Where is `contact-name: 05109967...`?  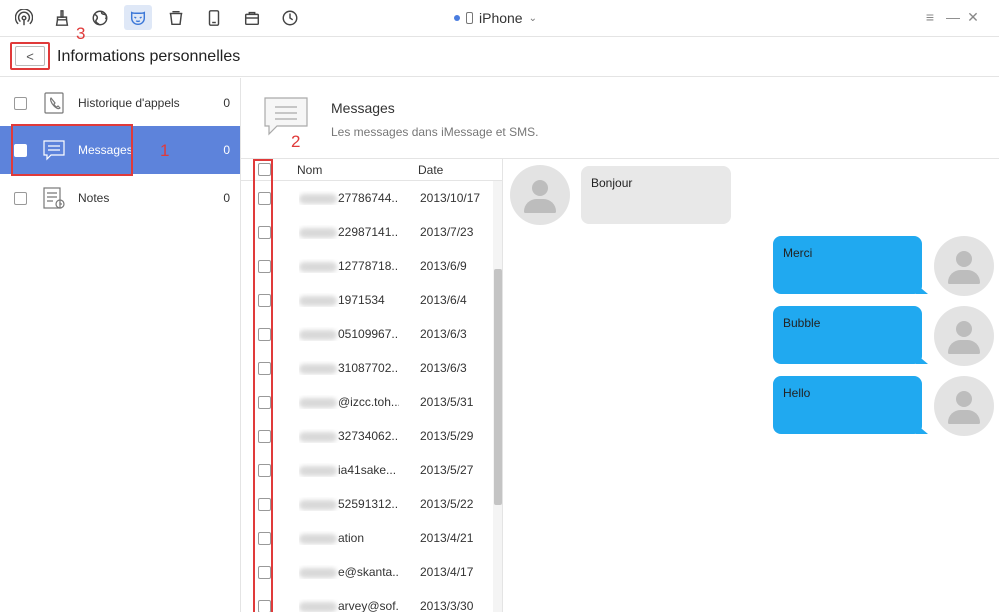 contact-name: 05109967... is located at coordinates (349, 334).